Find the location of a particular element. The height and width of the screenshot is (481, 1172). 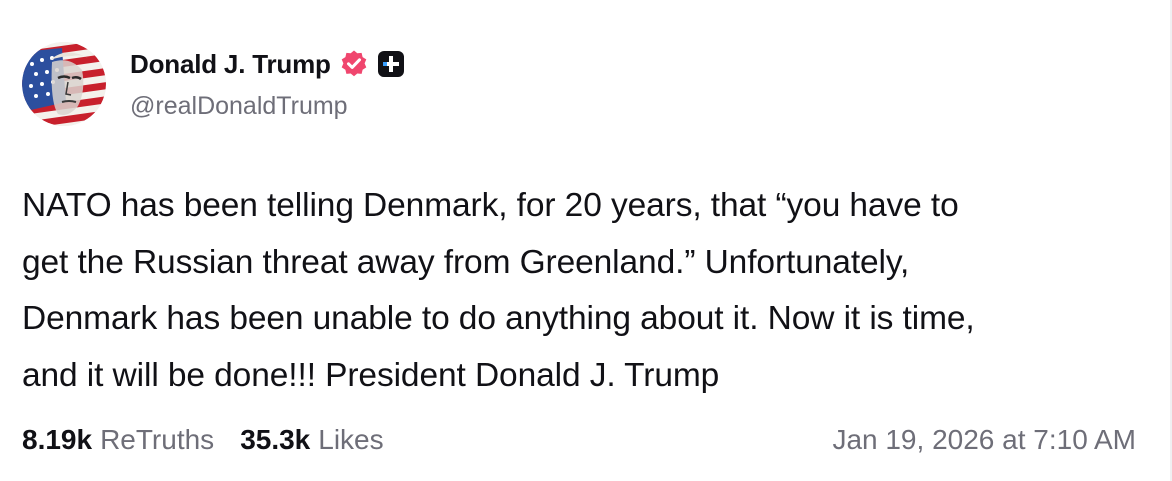

avatar-image is located at coordinates (64, 84).